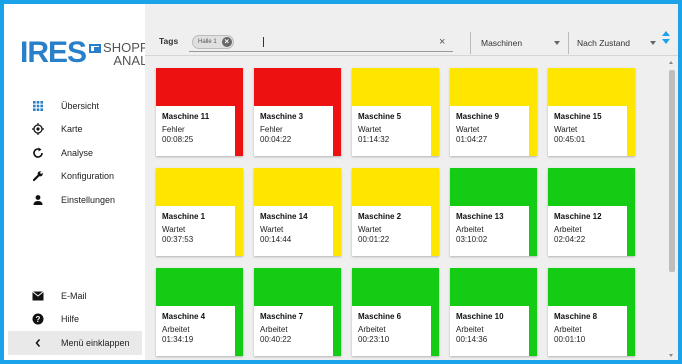  I want to click on scroll-up-icon, so click(671, 62).